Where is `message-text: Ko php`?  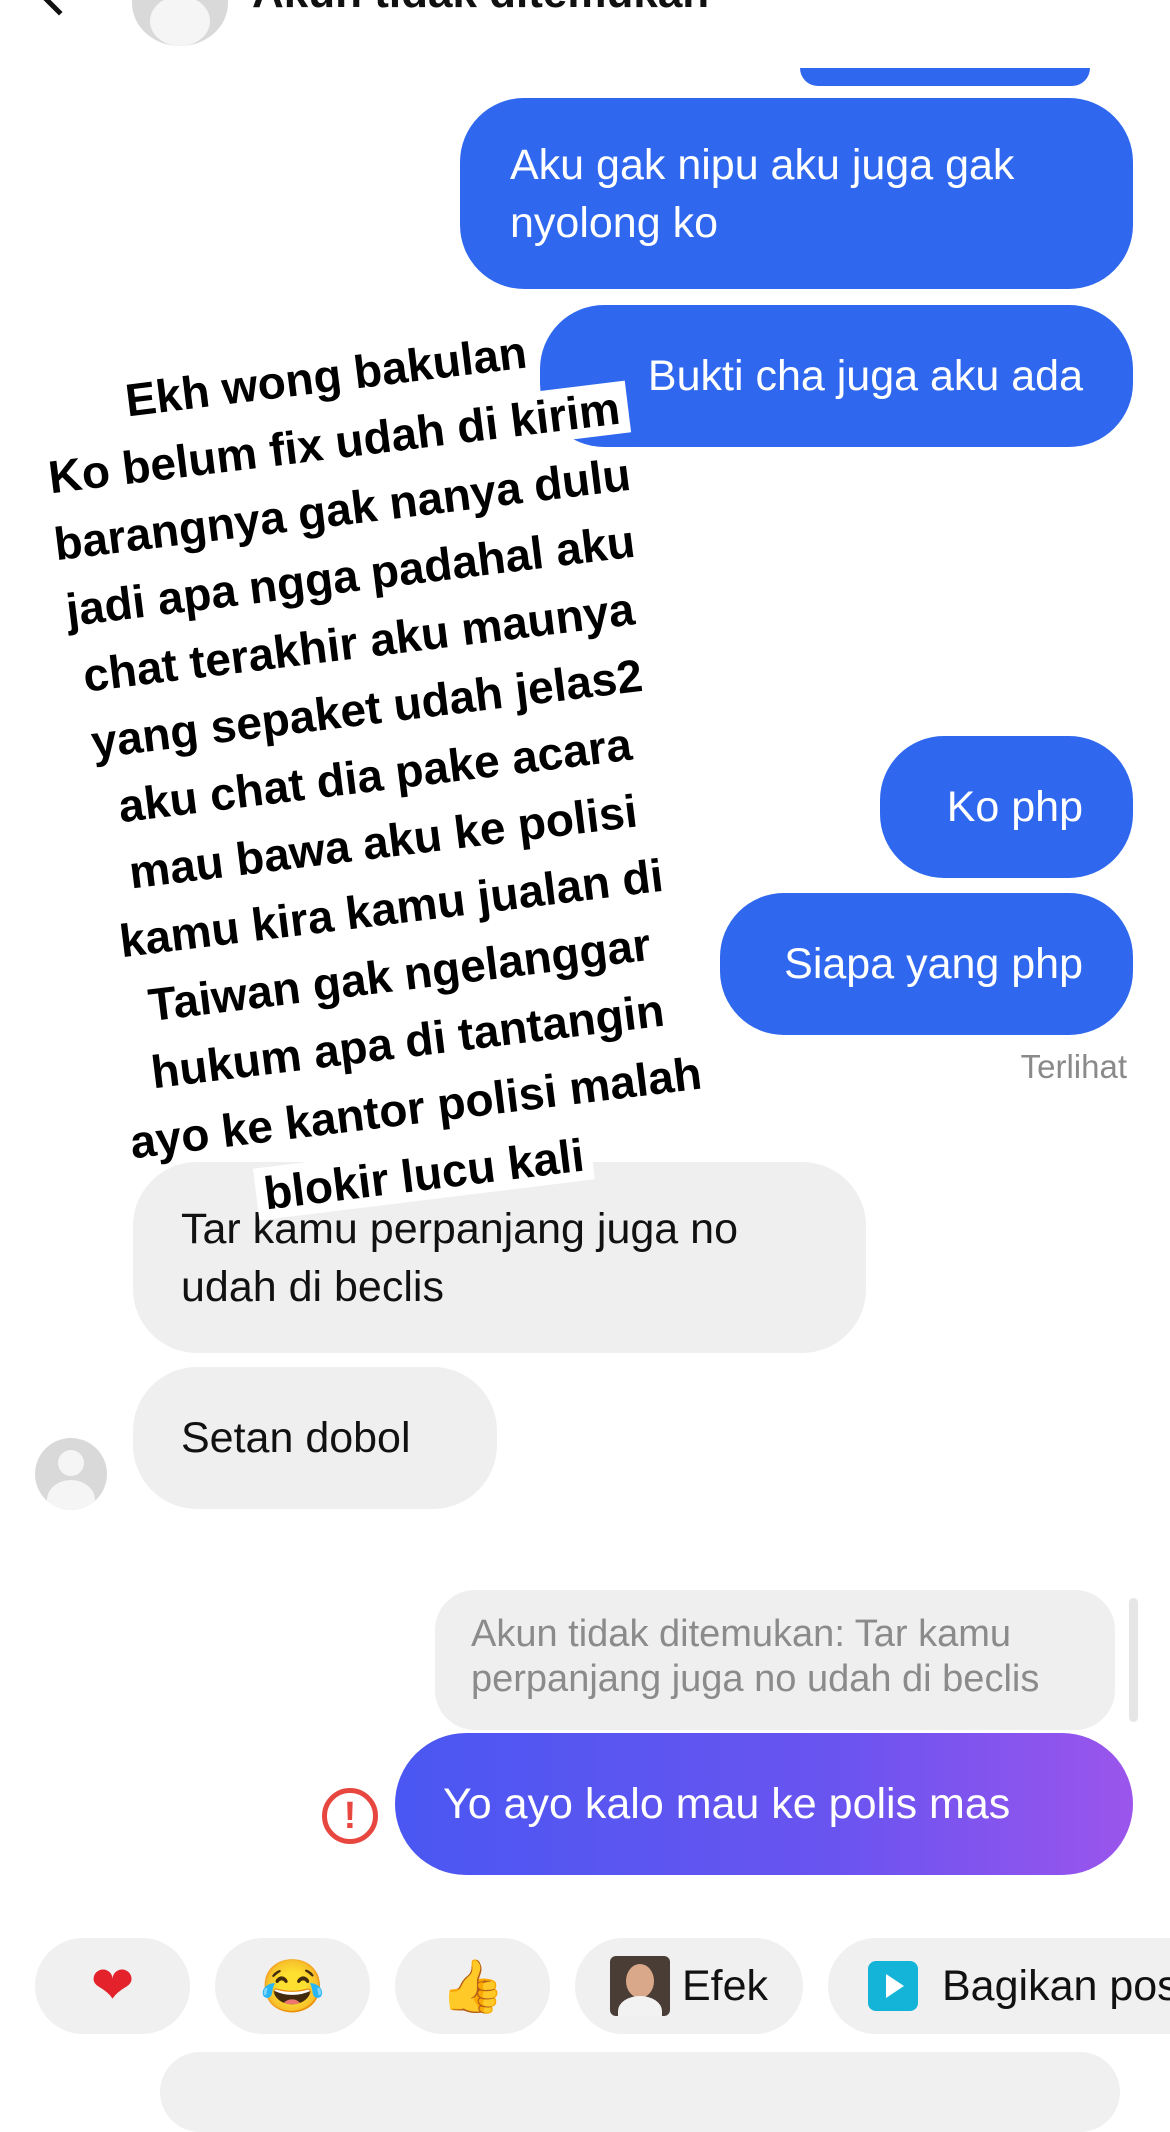
message-text: Ko php is located at coordinates (1014, 807).